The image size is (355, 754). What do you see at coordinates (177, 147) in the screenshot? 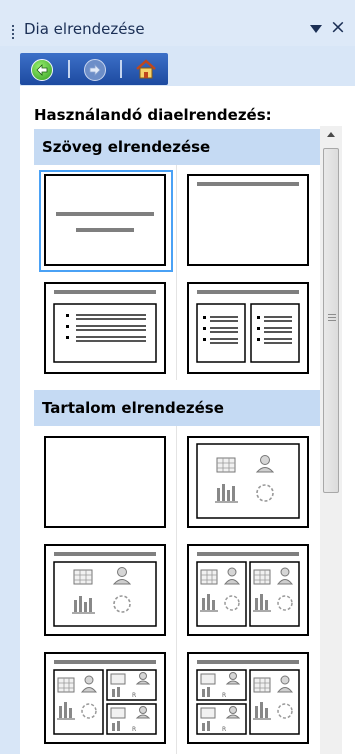
I see `section-header-text-layouts: Szöveg elrendezése` at bounding box center [177, 147].